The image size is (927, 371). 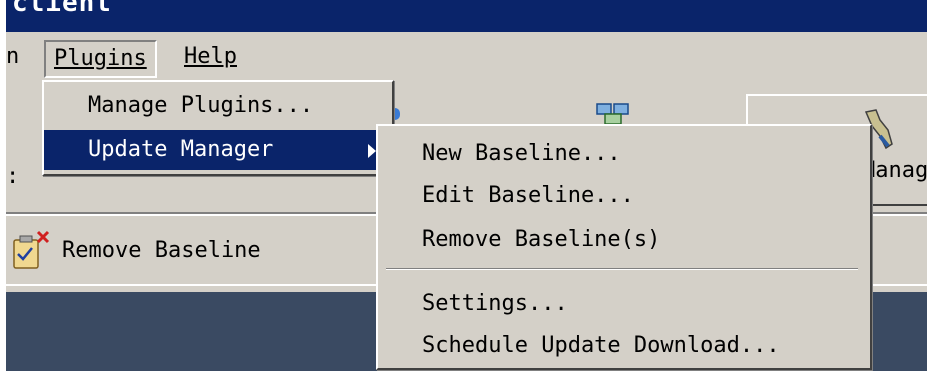 I want to click on menu-plugins-label: Plugins, so click(x=100, y=58).